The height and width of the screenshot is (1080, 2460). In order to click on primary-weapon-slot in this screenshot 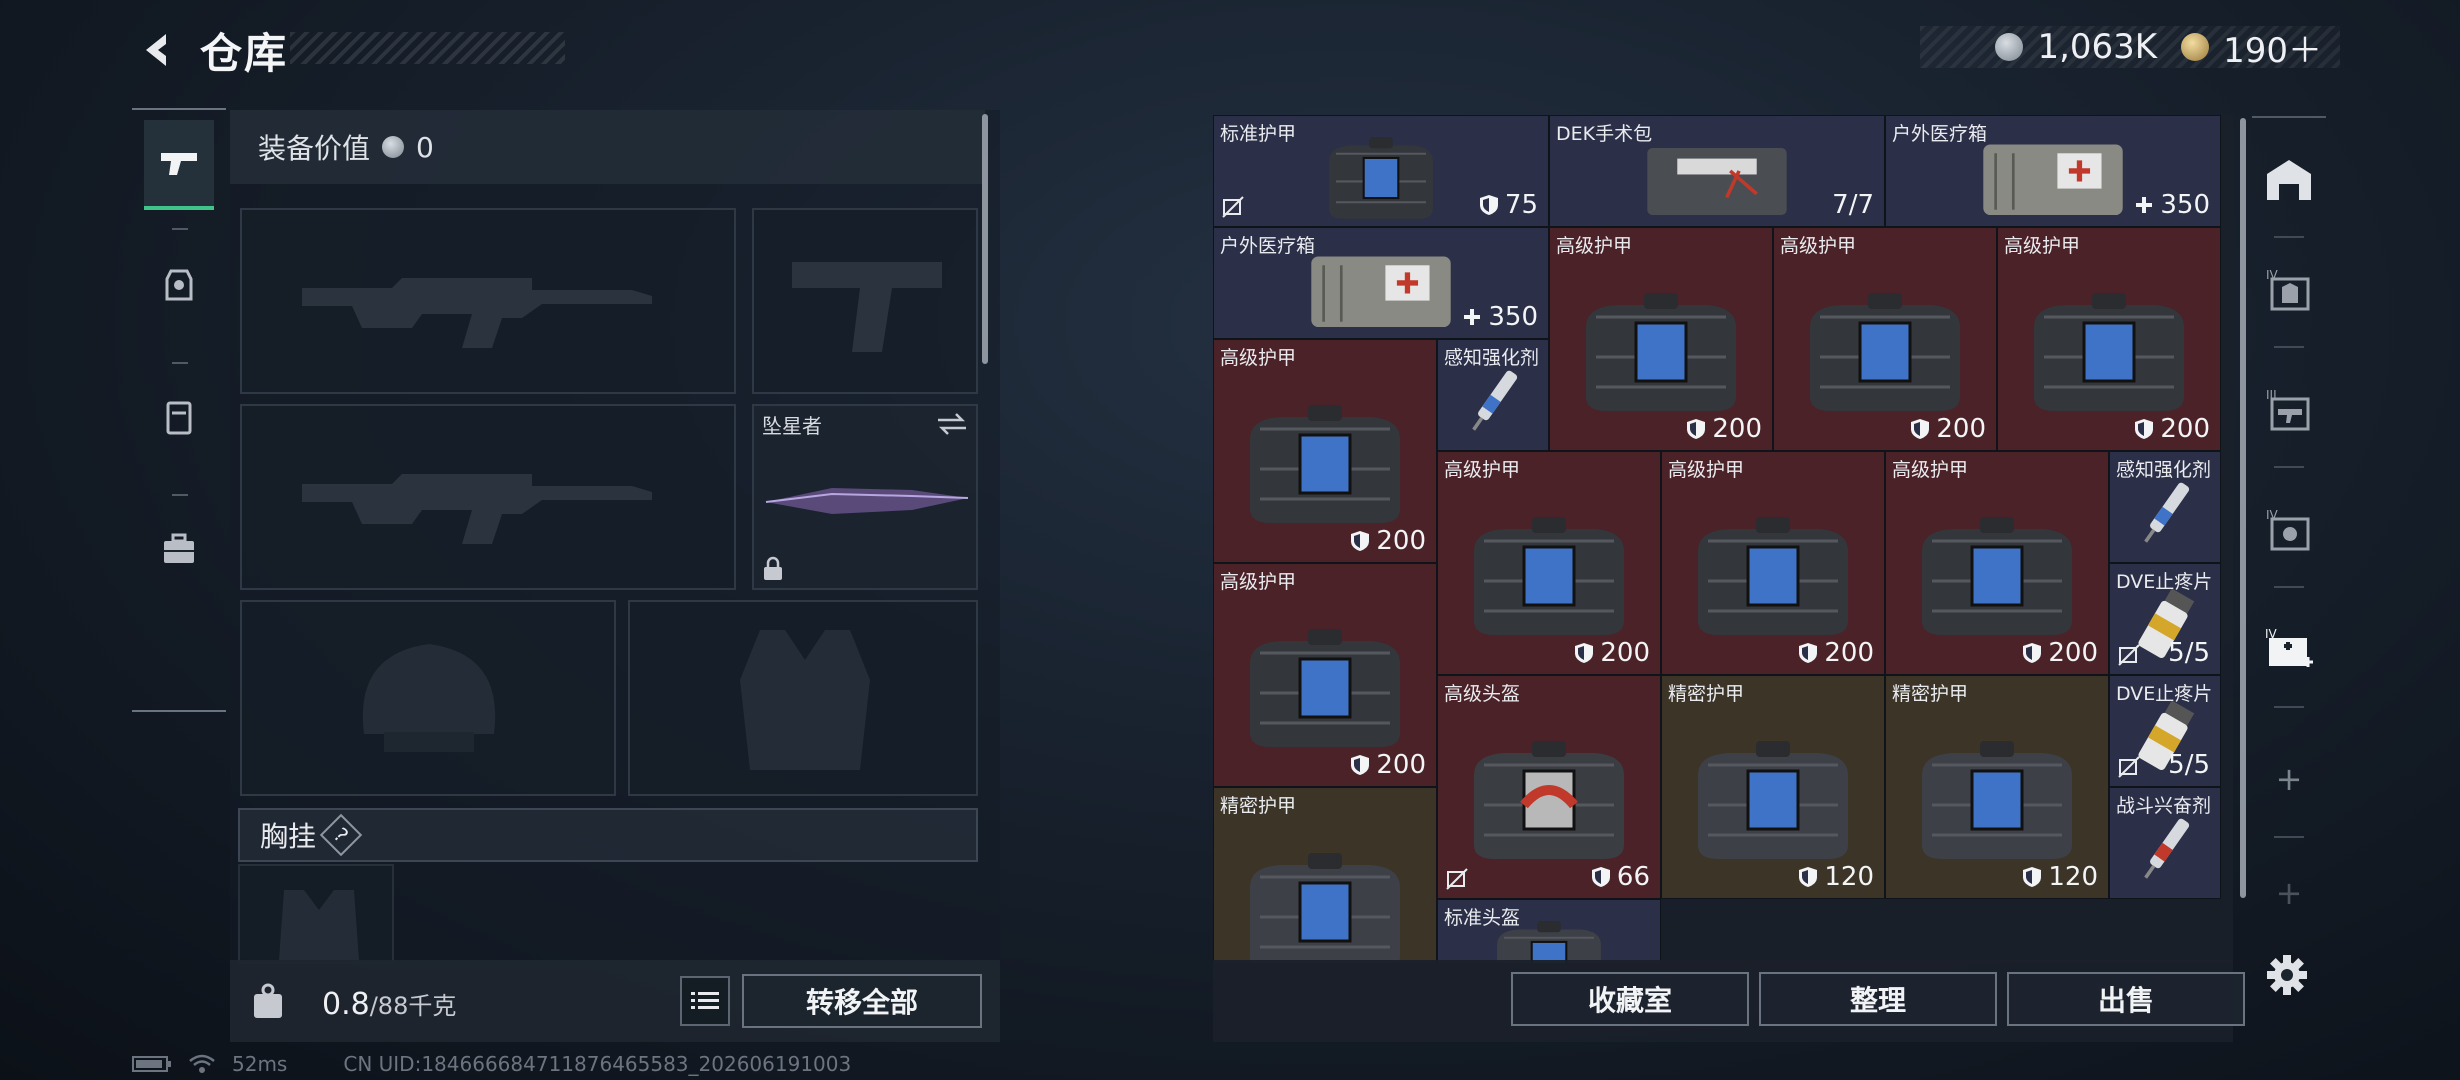, I will do `click(488, 301)`.